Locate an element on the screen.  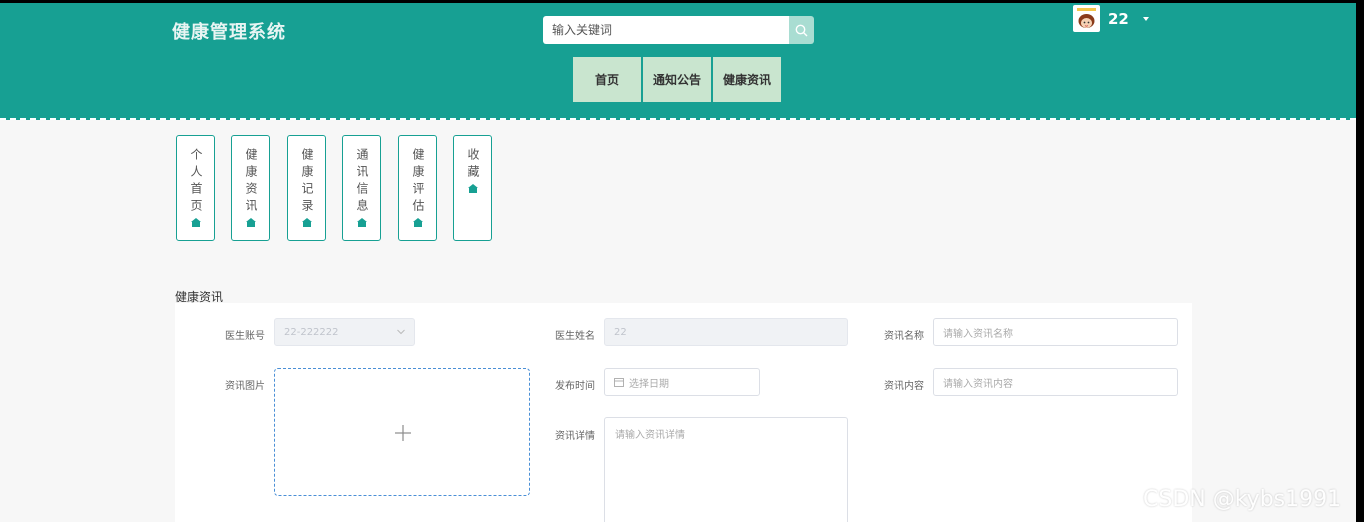
avatar-icon is located at coordinates (1086, 18).